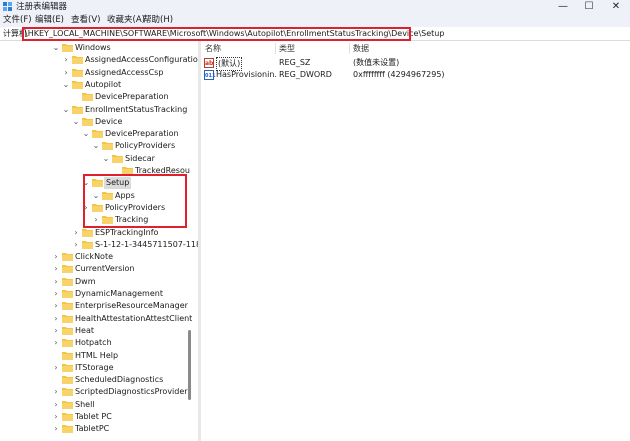  I want to click on tree-item-label: ScheduledDiagnostics, so click(119, 380).